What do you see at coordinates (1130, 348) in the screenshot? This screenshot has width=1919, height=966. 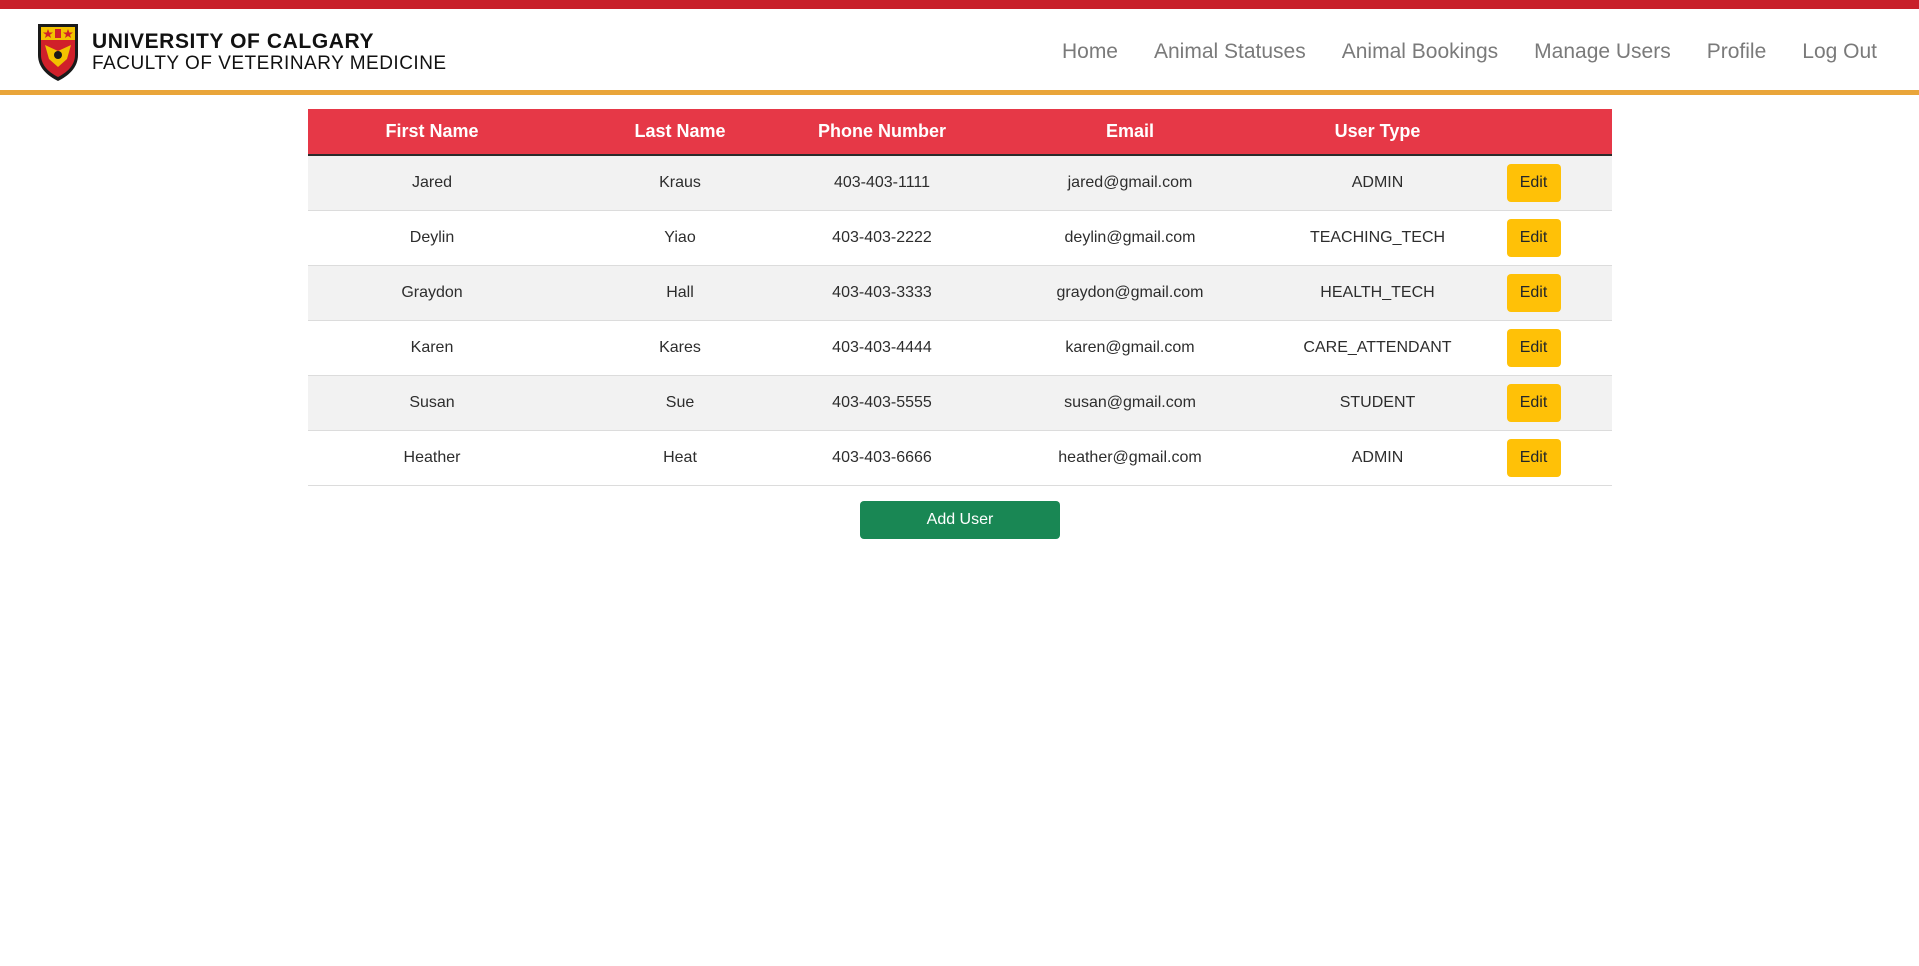 I see `cell-email: karen@gmail.com` at bounding box center [1130, 348].